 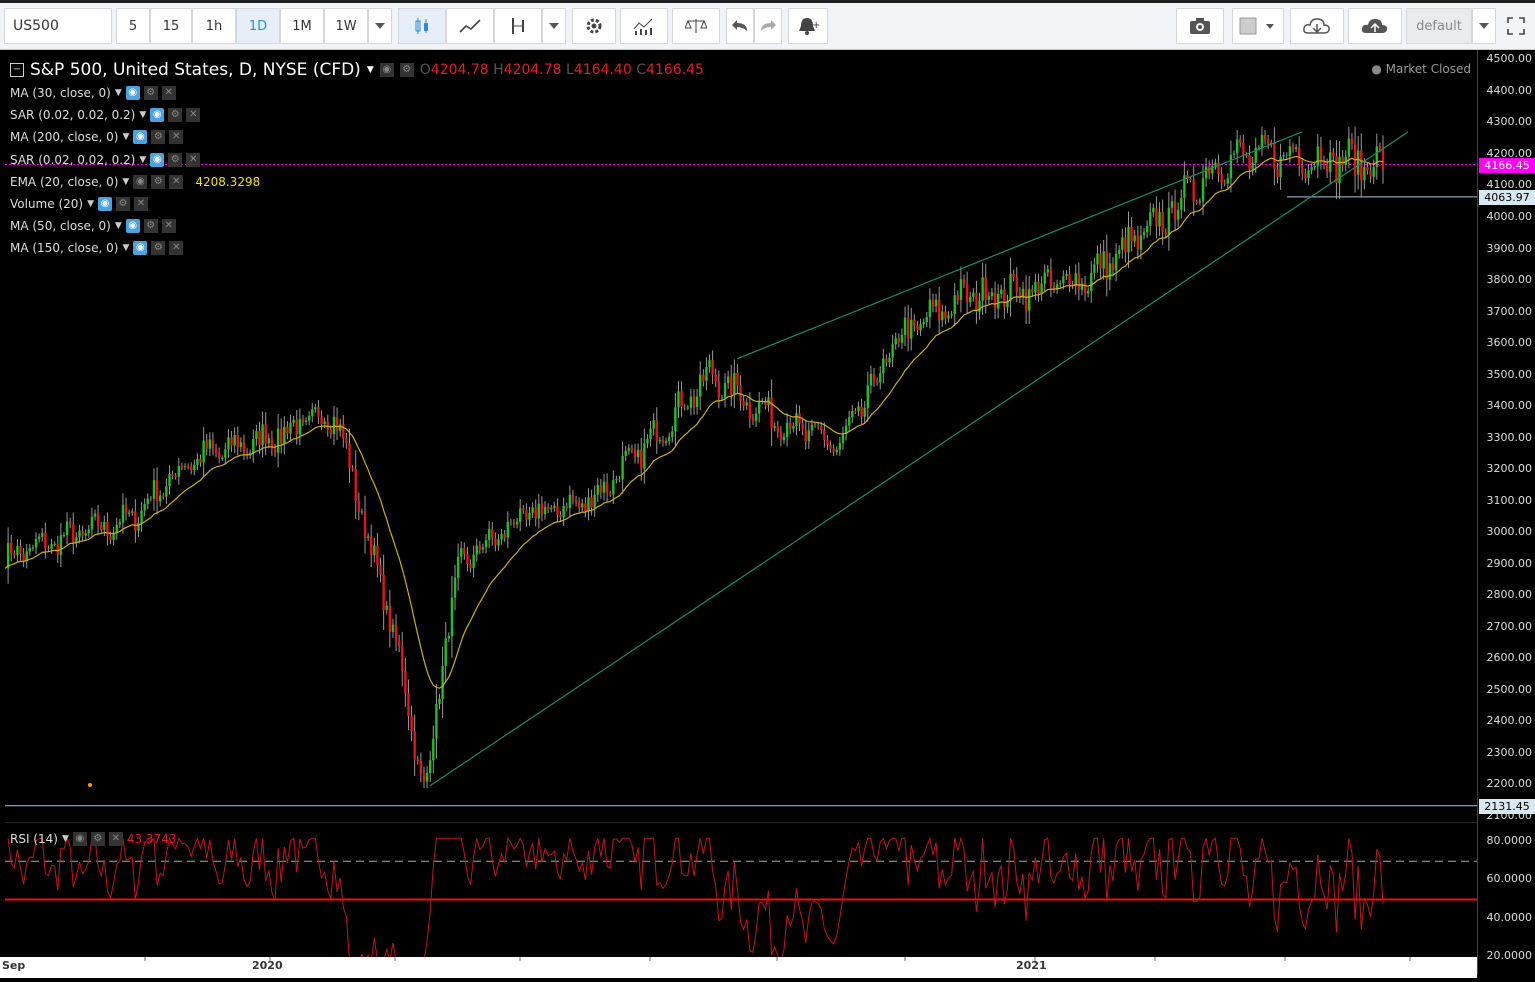 I want to click on undo-button, so click(x=740, y=26).